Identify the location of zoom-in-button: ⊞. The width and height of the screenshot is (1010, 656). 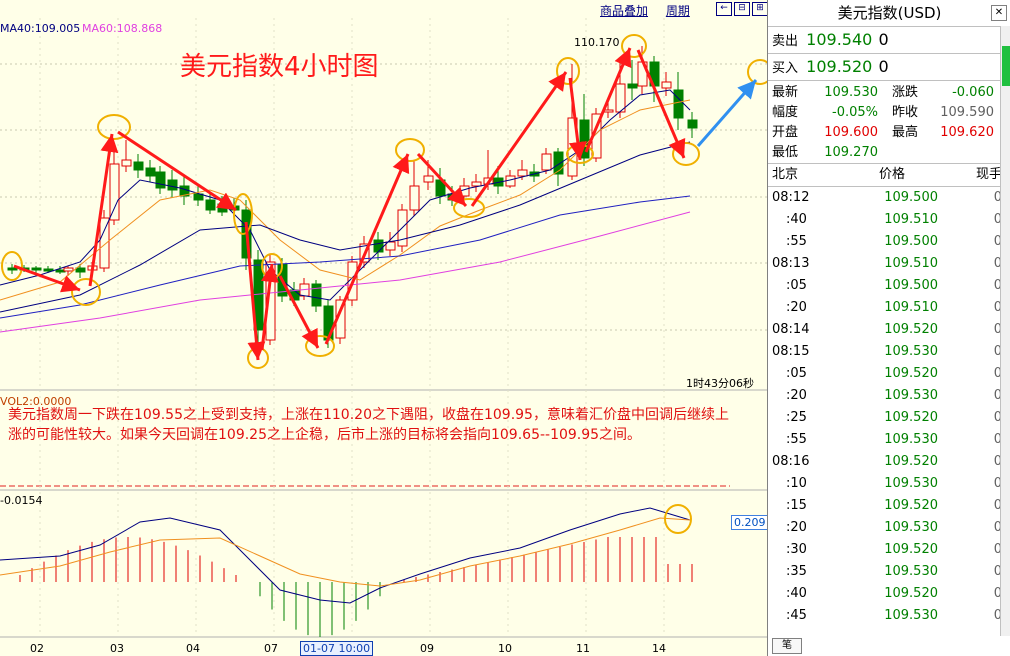
(760, 9).